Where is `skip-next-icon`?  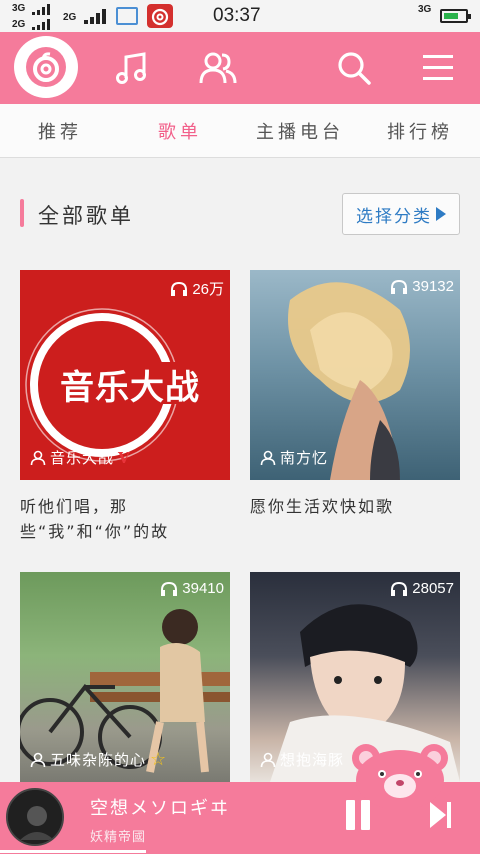 skip-next-icon is located at coordinates (440, 815).